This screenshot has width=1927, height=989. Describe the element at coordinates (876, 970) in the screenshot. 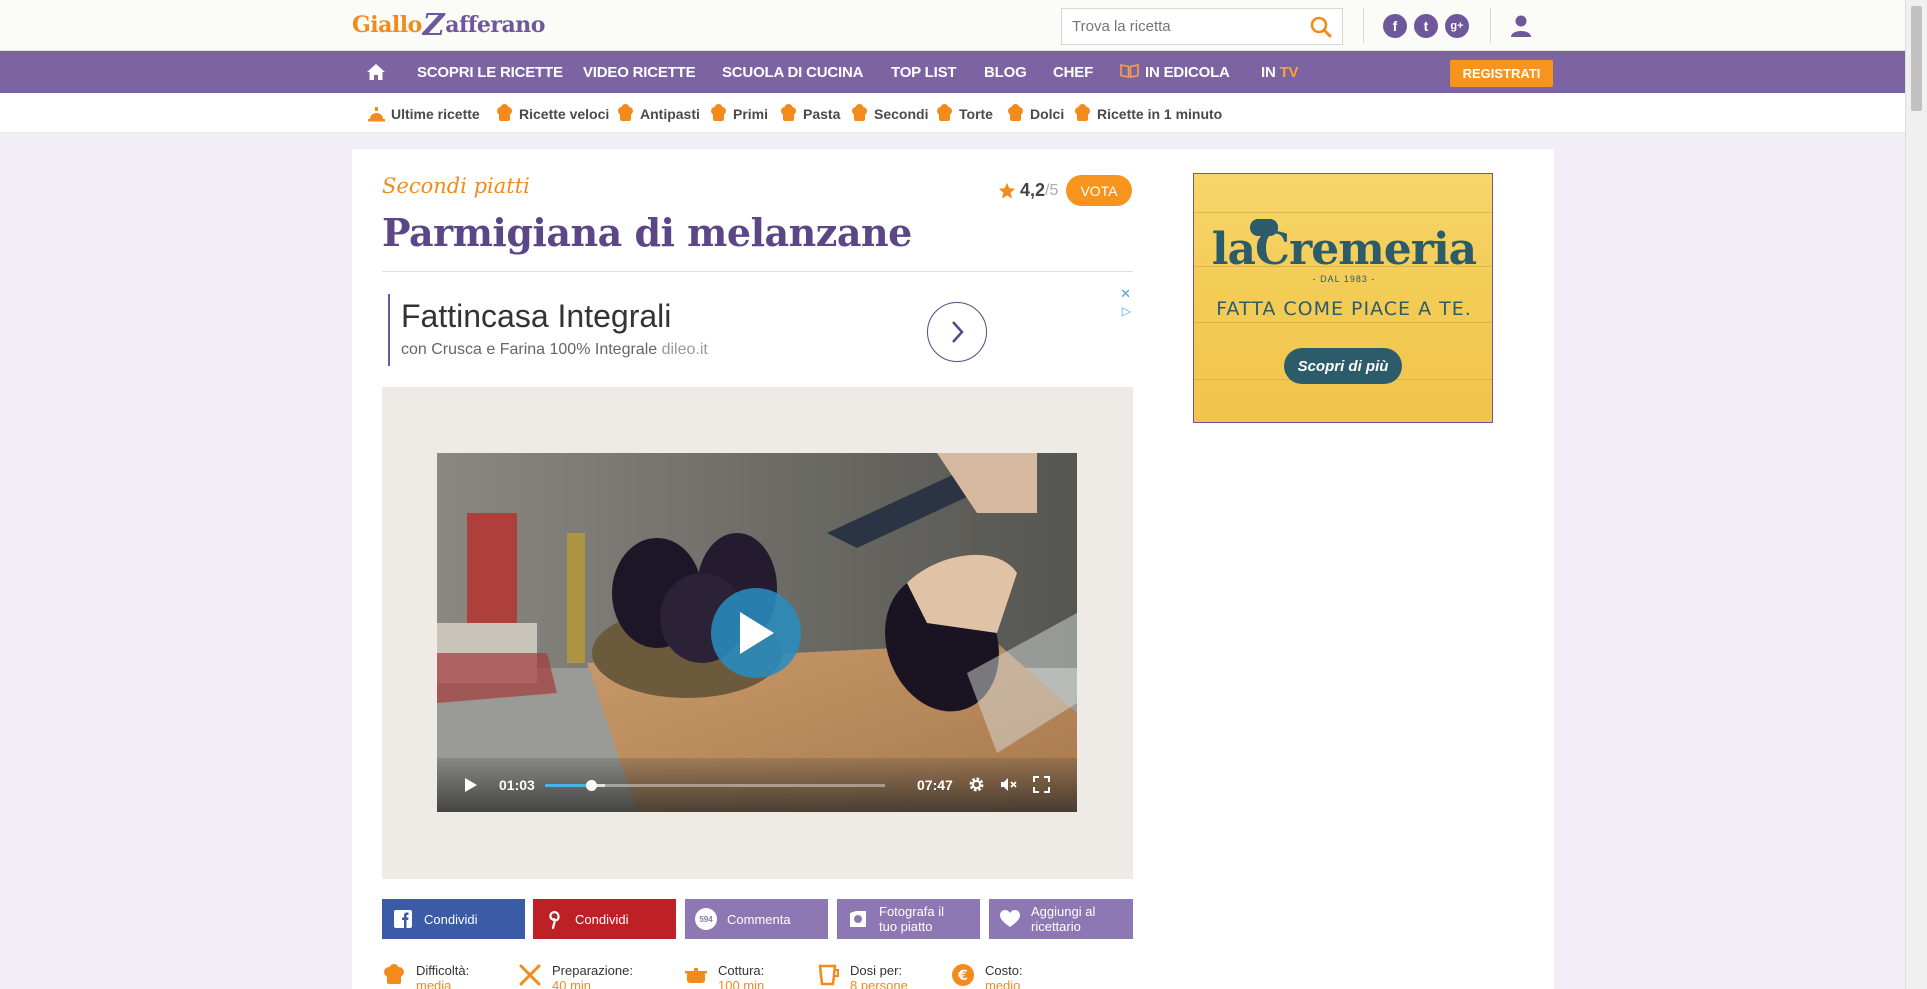

I see `info-label: Dosi per:` at that location.